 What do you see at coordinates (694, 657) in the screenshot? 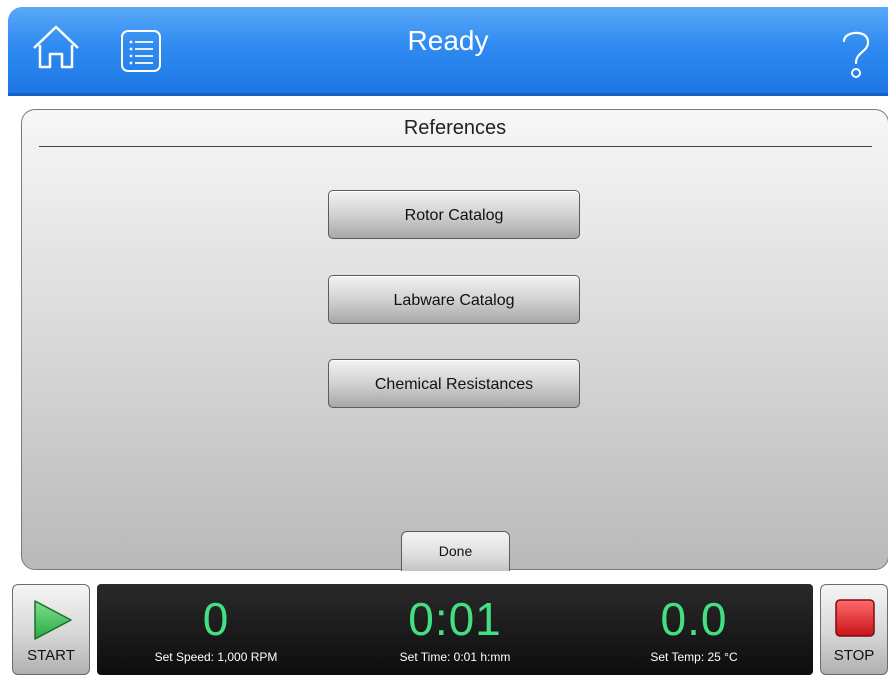
I see `set-temp-label: Set Temp: 25 °C` at bounding box center [694, 657].